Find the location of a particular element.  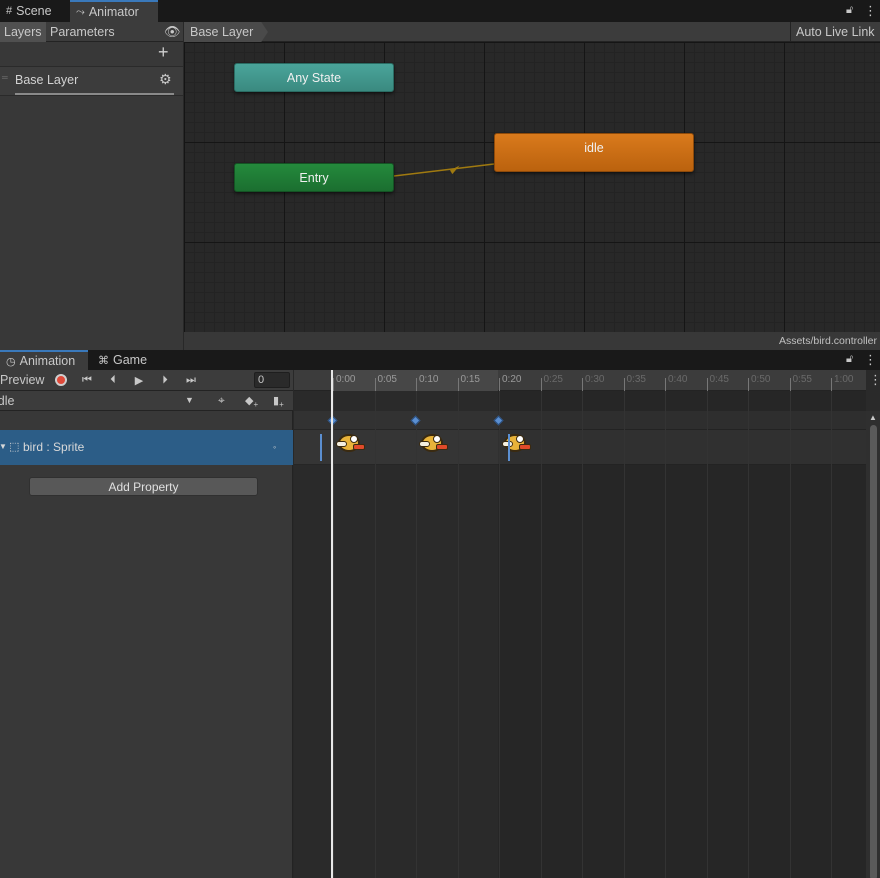

drag-handle-icon: ═ is located at coordinates (5, 77).